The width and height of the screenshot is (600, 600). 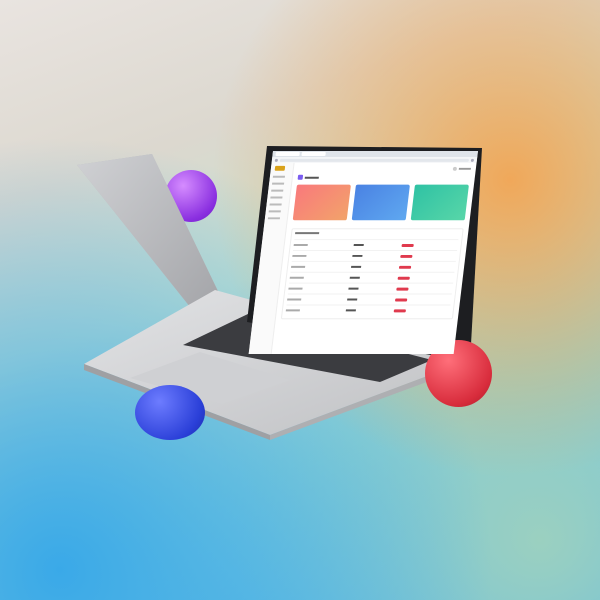 I want to click on app-logo, so click(x=280, y=168).